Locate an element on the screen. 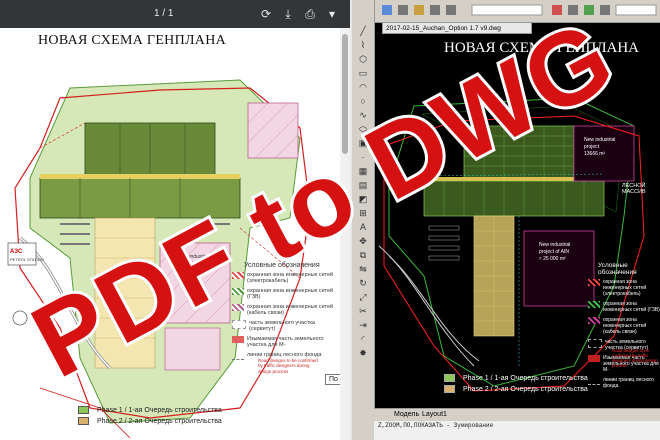  fillet-tool-icon: ◜ is located at coordinates (363, 339).